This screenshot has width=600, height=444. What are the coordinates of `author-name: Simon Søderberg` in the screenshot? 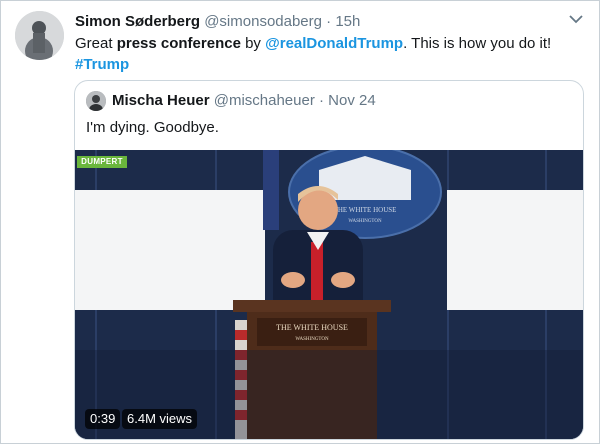 It's located at (137, 21).